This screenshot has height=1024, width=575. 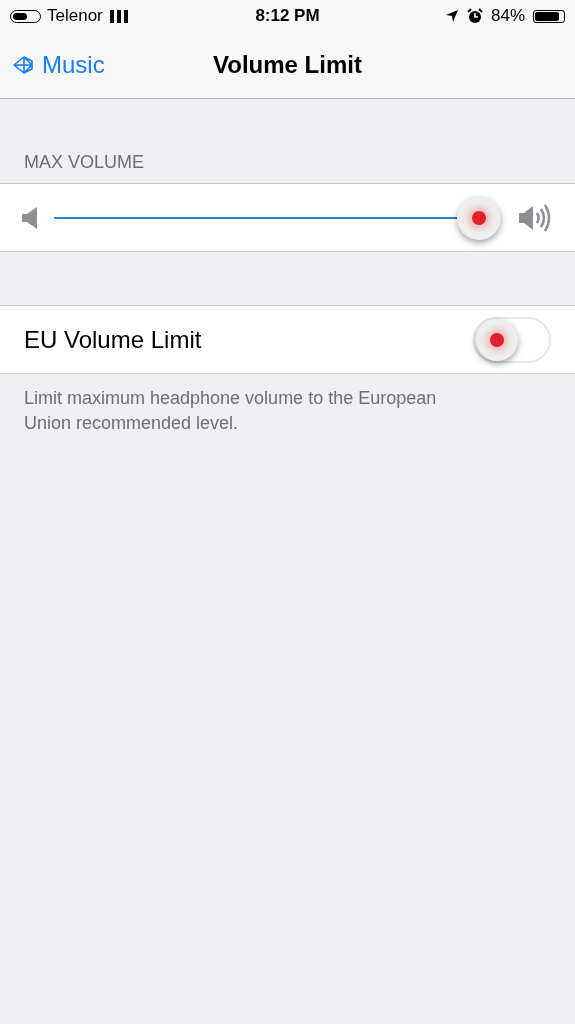 What do you see at coordinates (250, 405) in the screenshot?
I see `section-footer: Limit maximum headphone volume to the European Union recommended level.` at bounding box center [250, 405].